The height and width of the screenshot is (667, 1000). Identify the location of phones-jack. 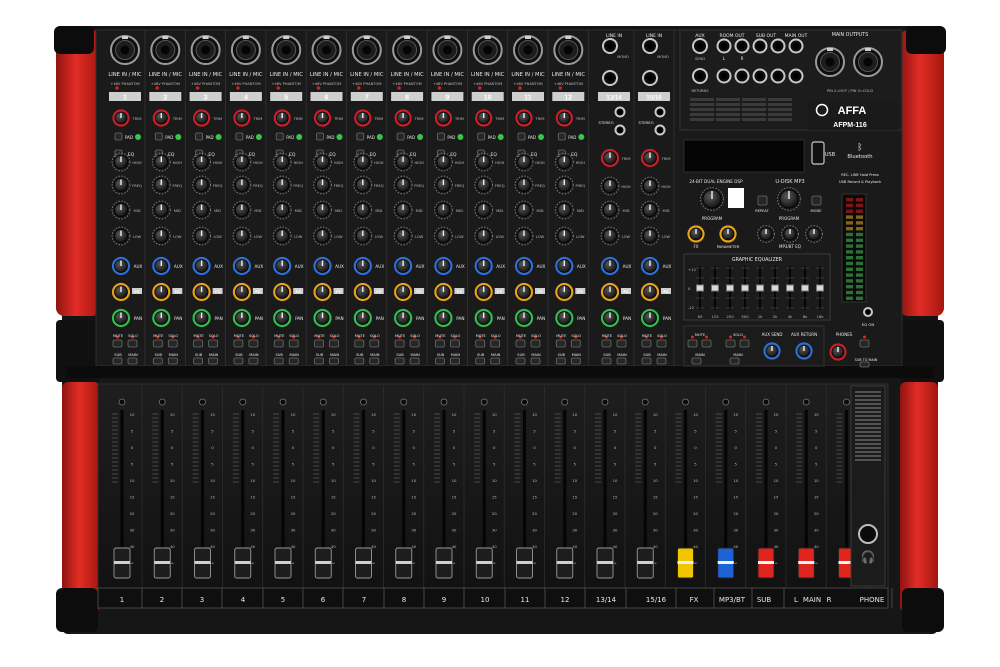
(868, 534).